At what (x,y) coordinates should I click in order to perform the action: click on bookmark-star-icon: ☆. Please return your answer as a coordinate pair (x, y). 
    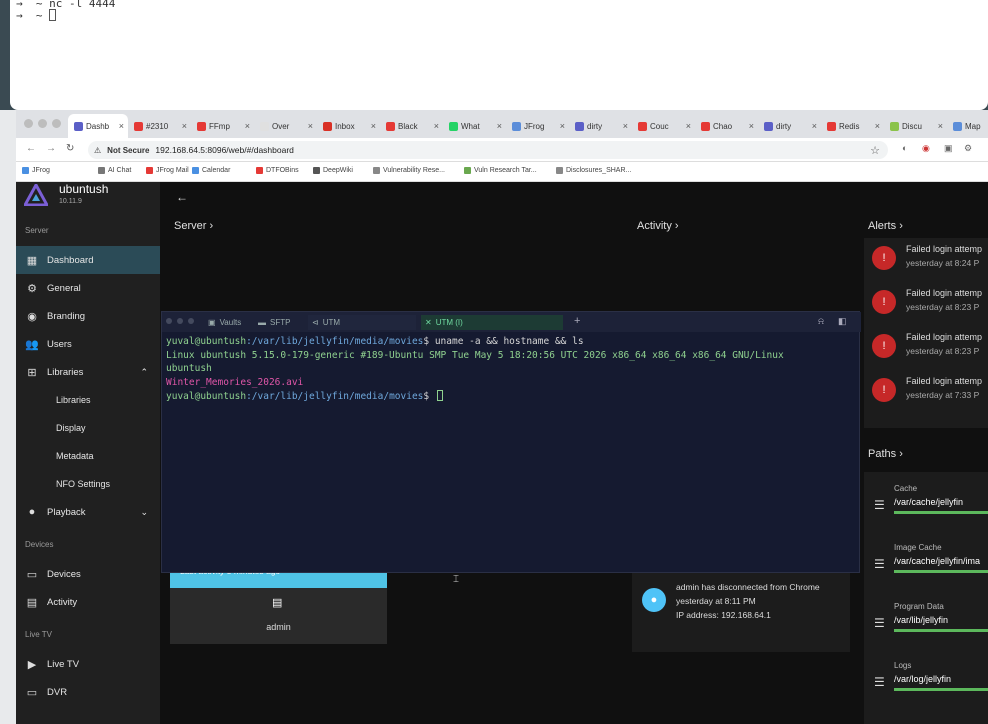
    Looking at the image, I should click on (875, 150).